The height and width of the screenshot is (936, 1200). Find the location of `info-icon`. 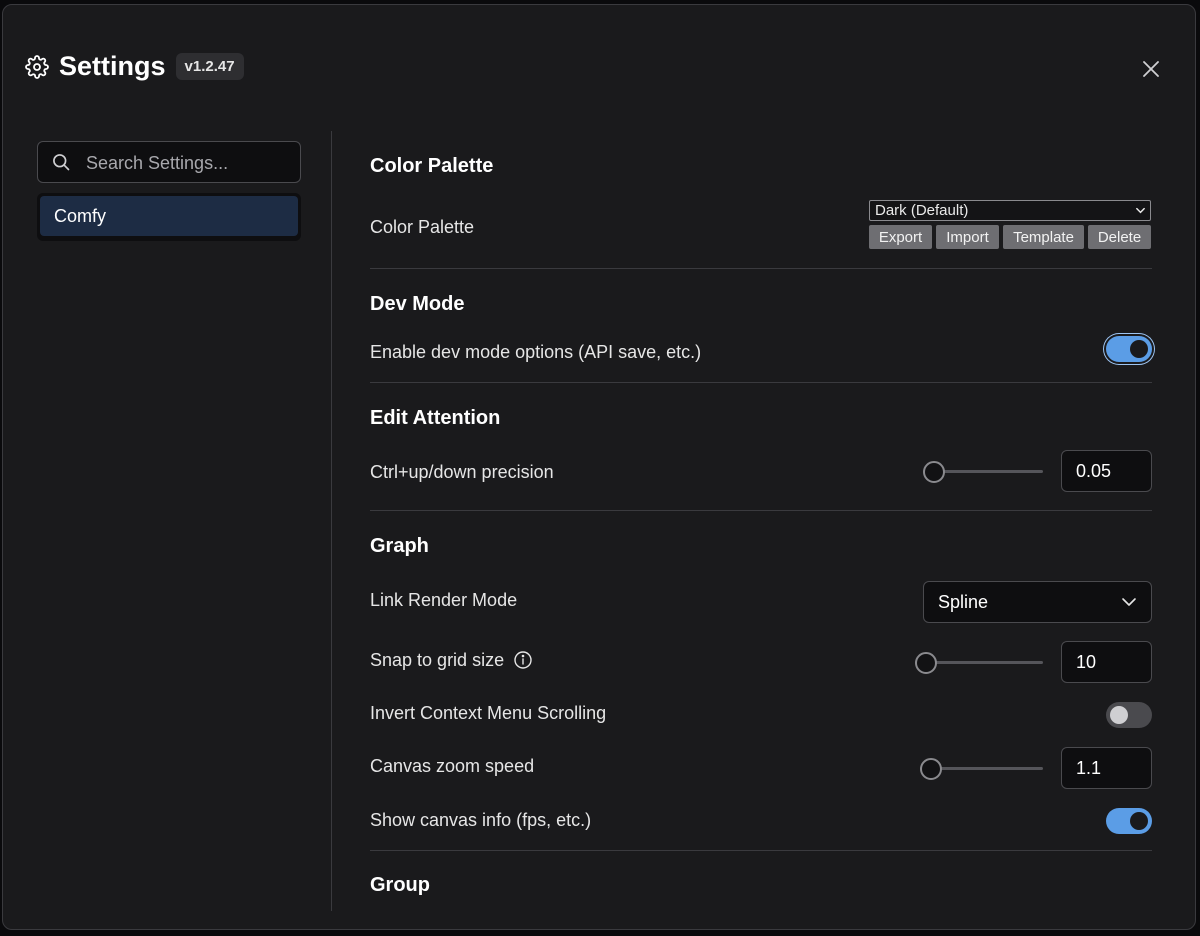

info-icon is located at coordinates (523, 660).